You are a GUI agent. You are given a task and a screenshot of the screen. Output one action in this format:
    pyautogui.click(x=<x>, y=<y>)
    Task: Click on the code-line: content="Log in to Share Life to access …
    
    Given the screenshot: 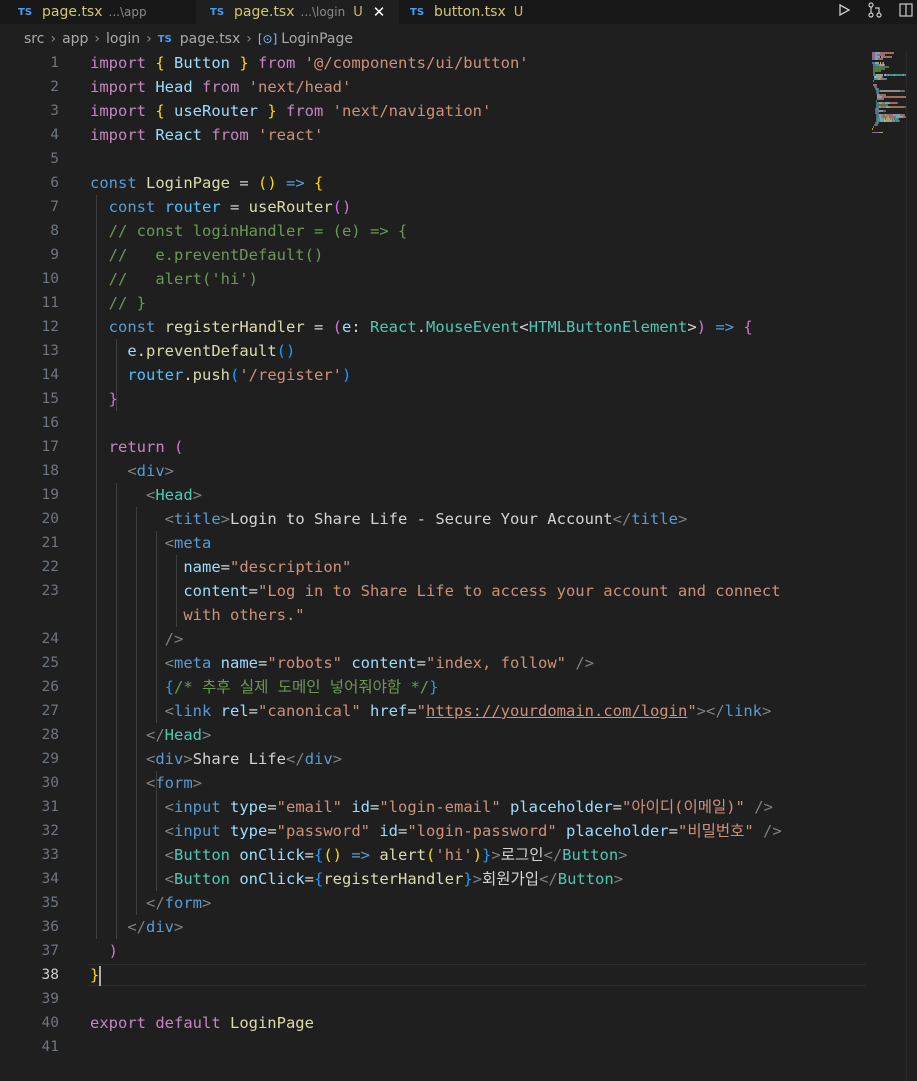 What is the action you would take?
    pyautogui.click(x=435, y=591)
    